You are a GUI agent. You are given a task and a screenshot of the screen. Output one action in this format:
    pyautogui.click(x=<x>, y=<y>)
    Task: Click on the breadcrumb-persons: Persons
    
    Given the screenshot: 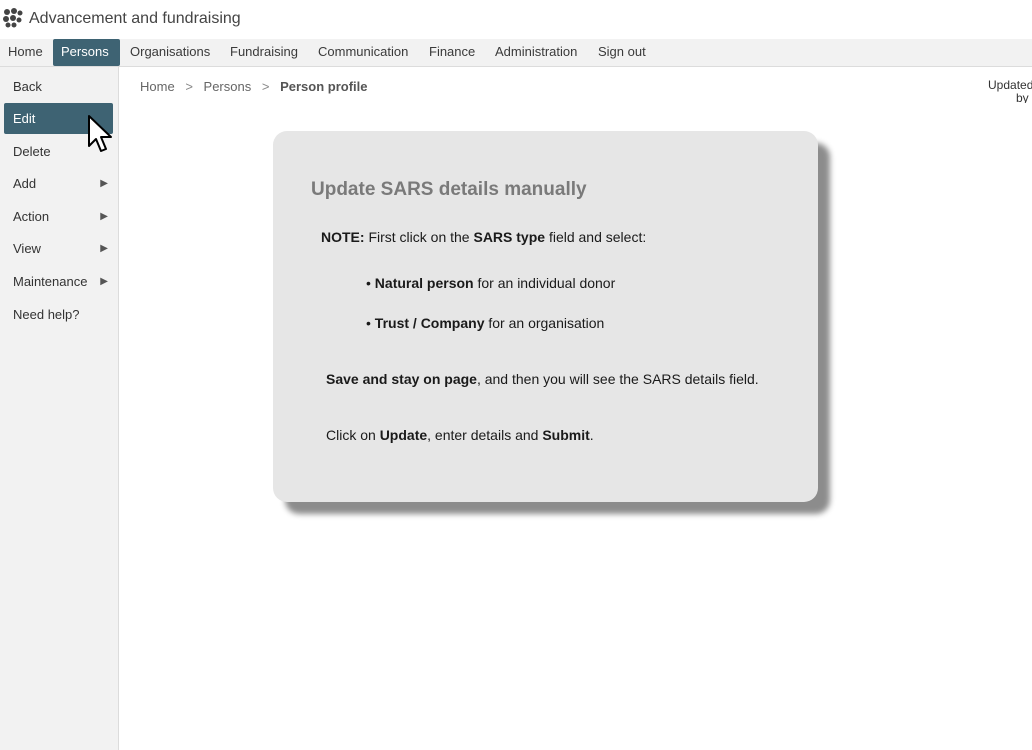 What is the action you would take?
    pyautogui.click(x=228, y=86)
    